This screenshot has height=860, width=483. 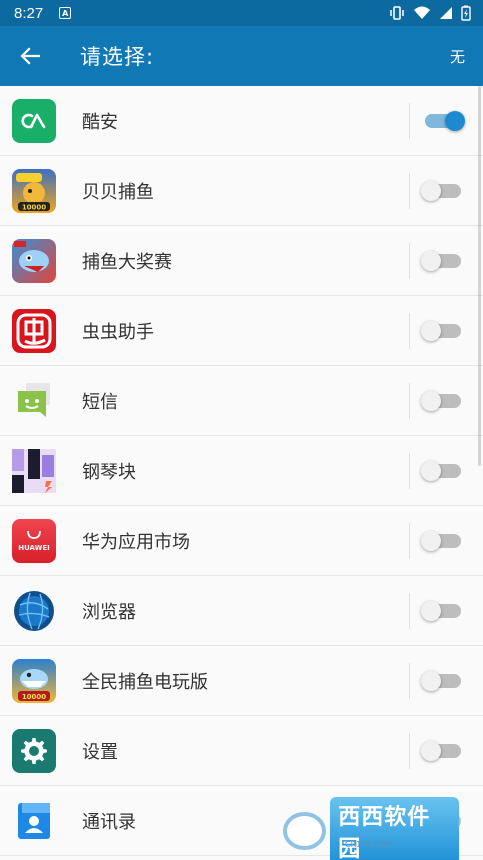 I want to click on settings-gear-icon, so click(x=34, y=750).